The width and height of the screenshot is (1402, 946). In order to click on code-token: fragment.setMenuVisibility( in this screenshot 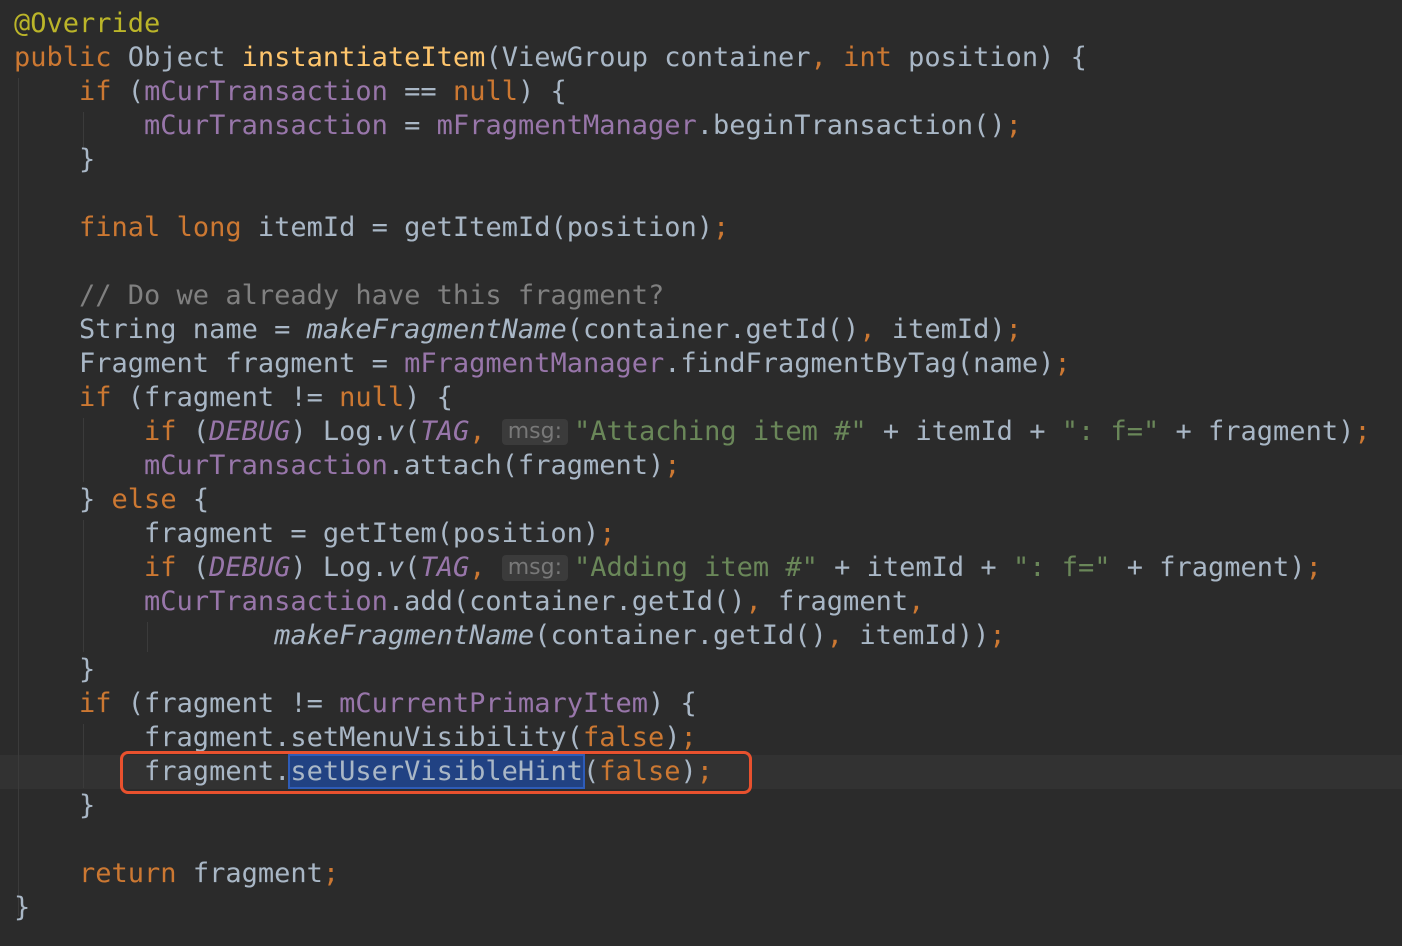, I will do `click(298, 737)`.